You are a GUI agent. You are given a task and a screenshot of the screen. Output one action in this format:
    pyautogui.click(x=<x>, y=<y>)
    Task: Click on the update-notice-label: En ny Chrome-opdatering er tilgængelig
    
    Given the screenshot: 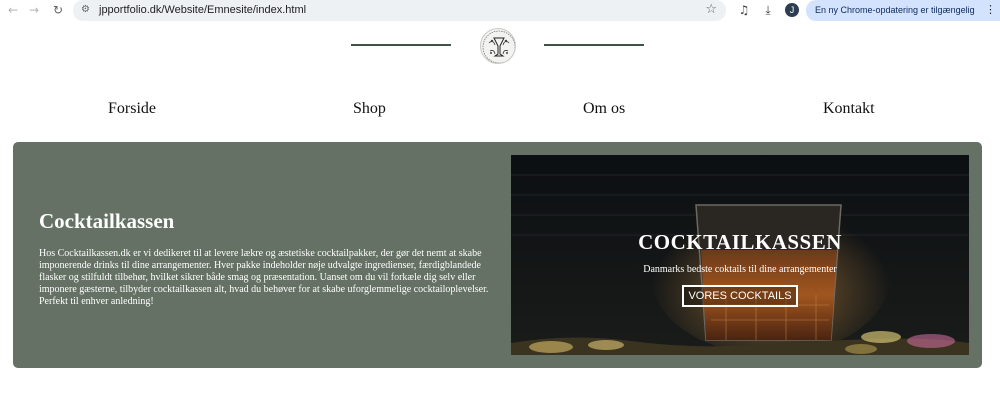 What is the action you would take?
    pyautogui.click(x=895, y=10)
    